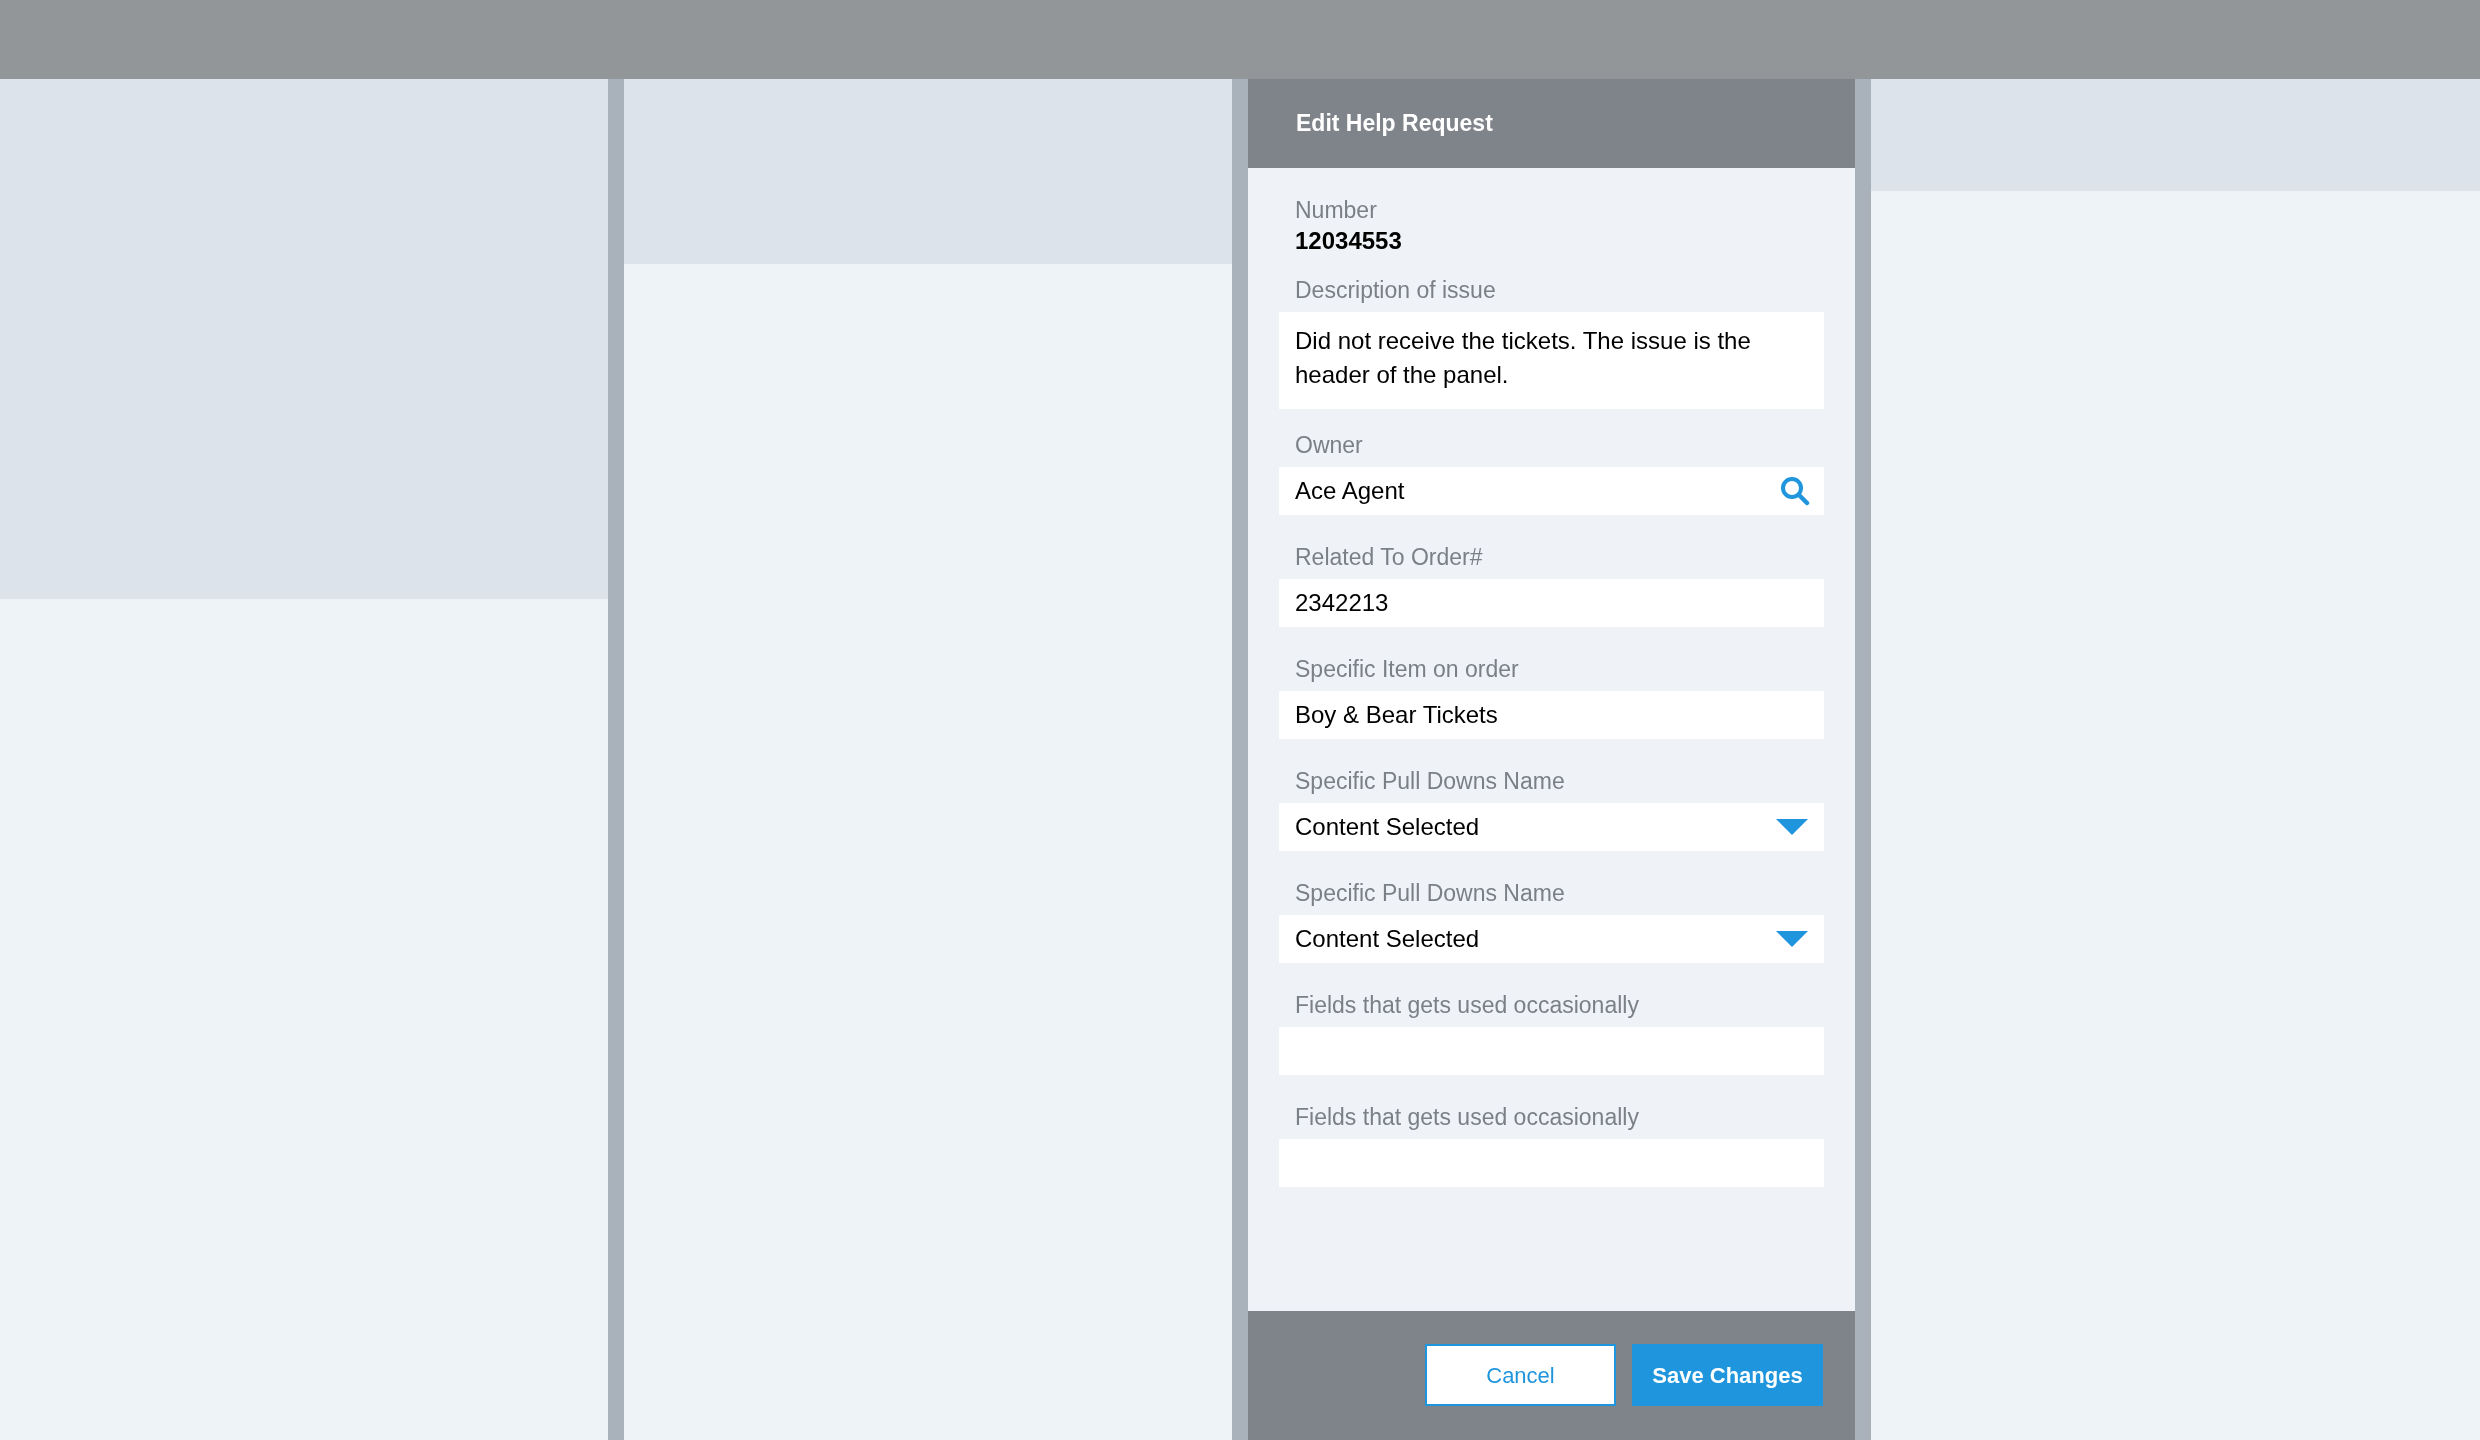 This screenshot has width=2480, height=1440. What do you see at coordinates (1551, 715) in the screenshot?
I see `input-field: Boy & Bear Tickets` at bounding box center [1551, 715].